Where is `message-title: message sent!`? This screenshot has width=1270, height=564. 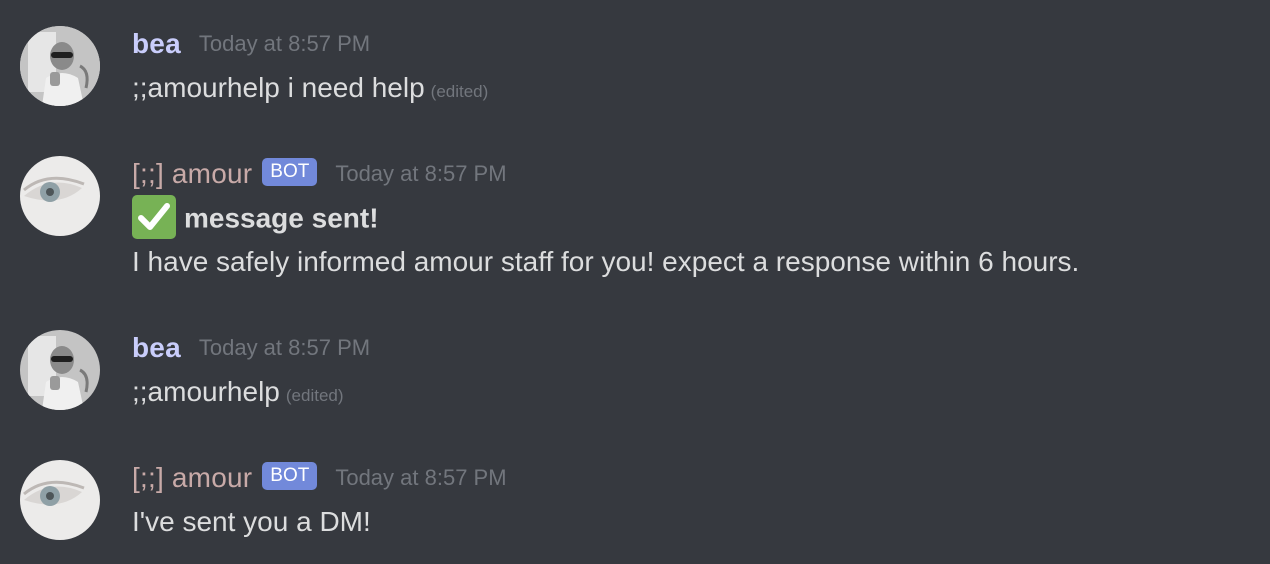
message-title: message sent! is located at coordinates (281, 218).